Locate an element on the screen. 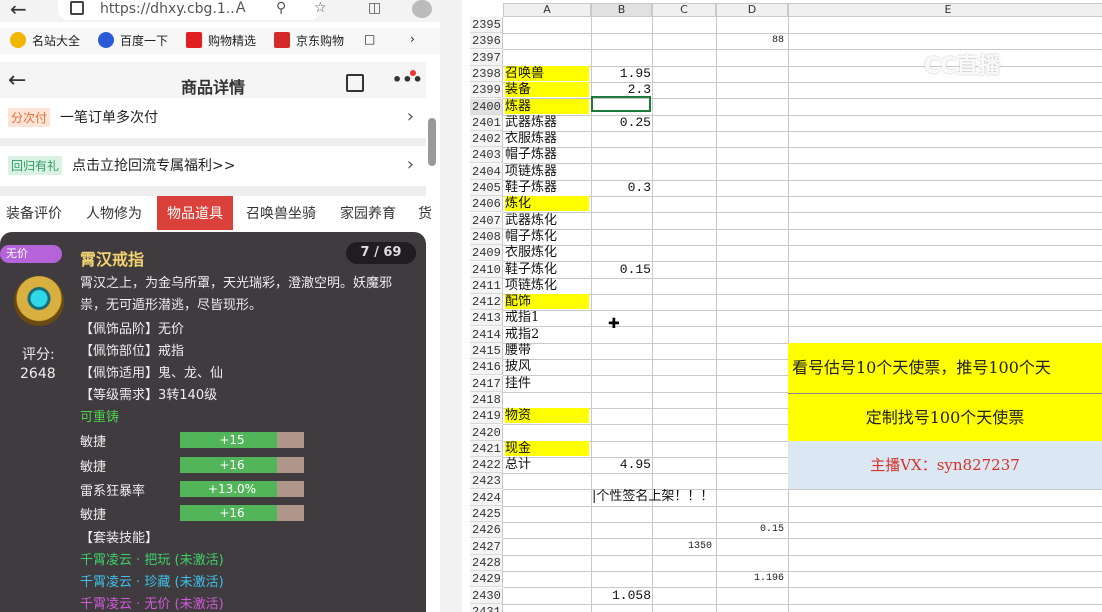 The width and height of the screenshot is (1102, 612). row-number: 2429 is located at coordinates (486, 579).